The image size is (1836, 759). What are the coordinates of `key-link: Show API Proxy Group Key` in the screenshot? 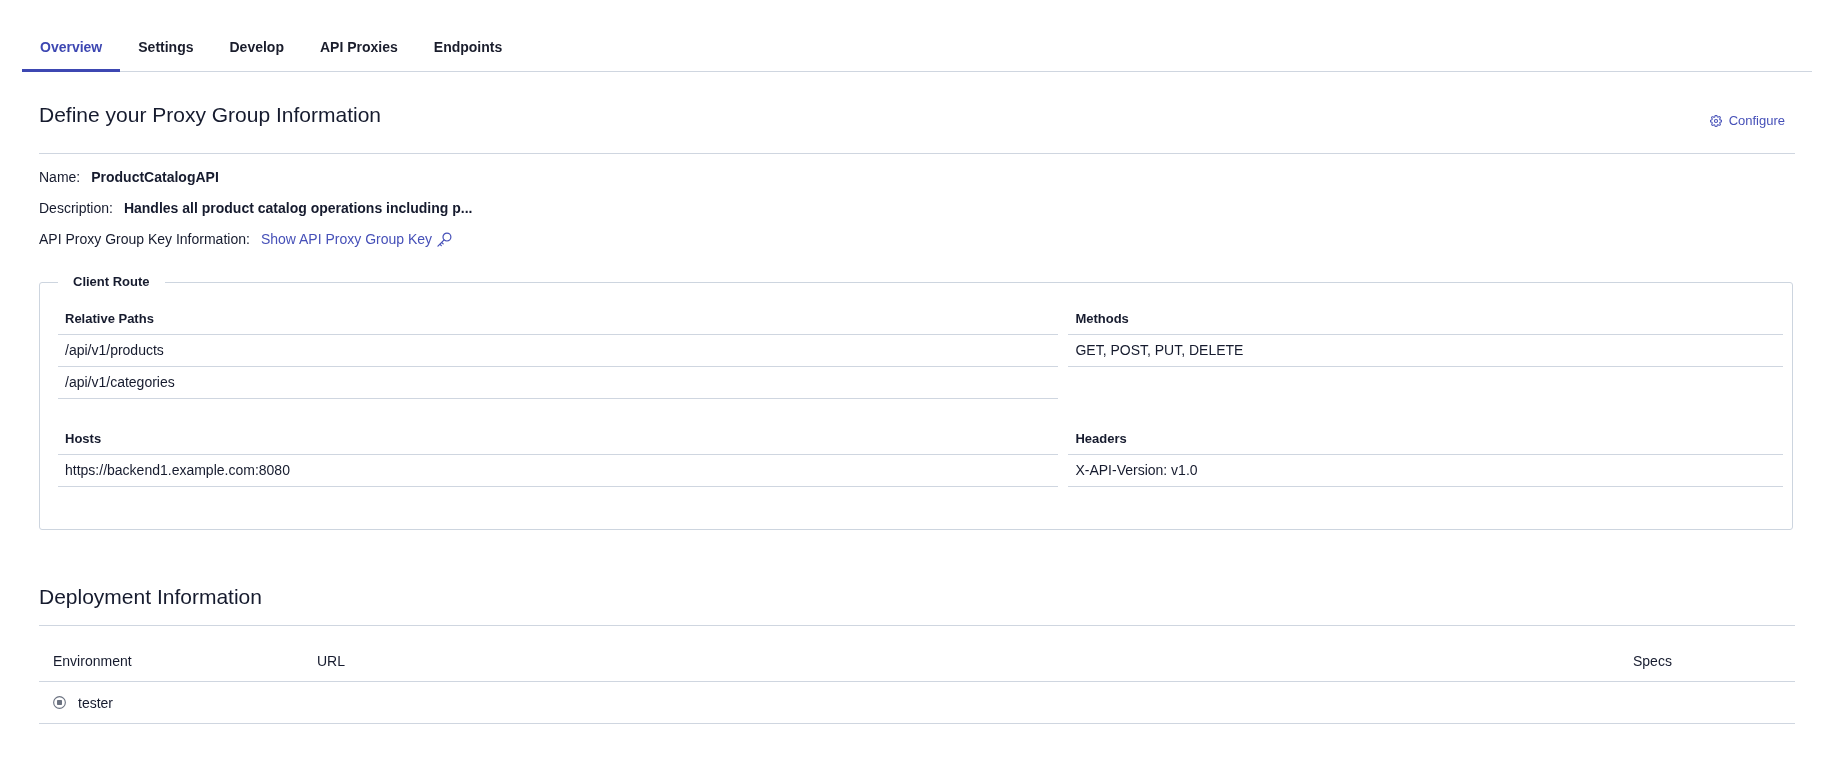 It's located at (356, 239).